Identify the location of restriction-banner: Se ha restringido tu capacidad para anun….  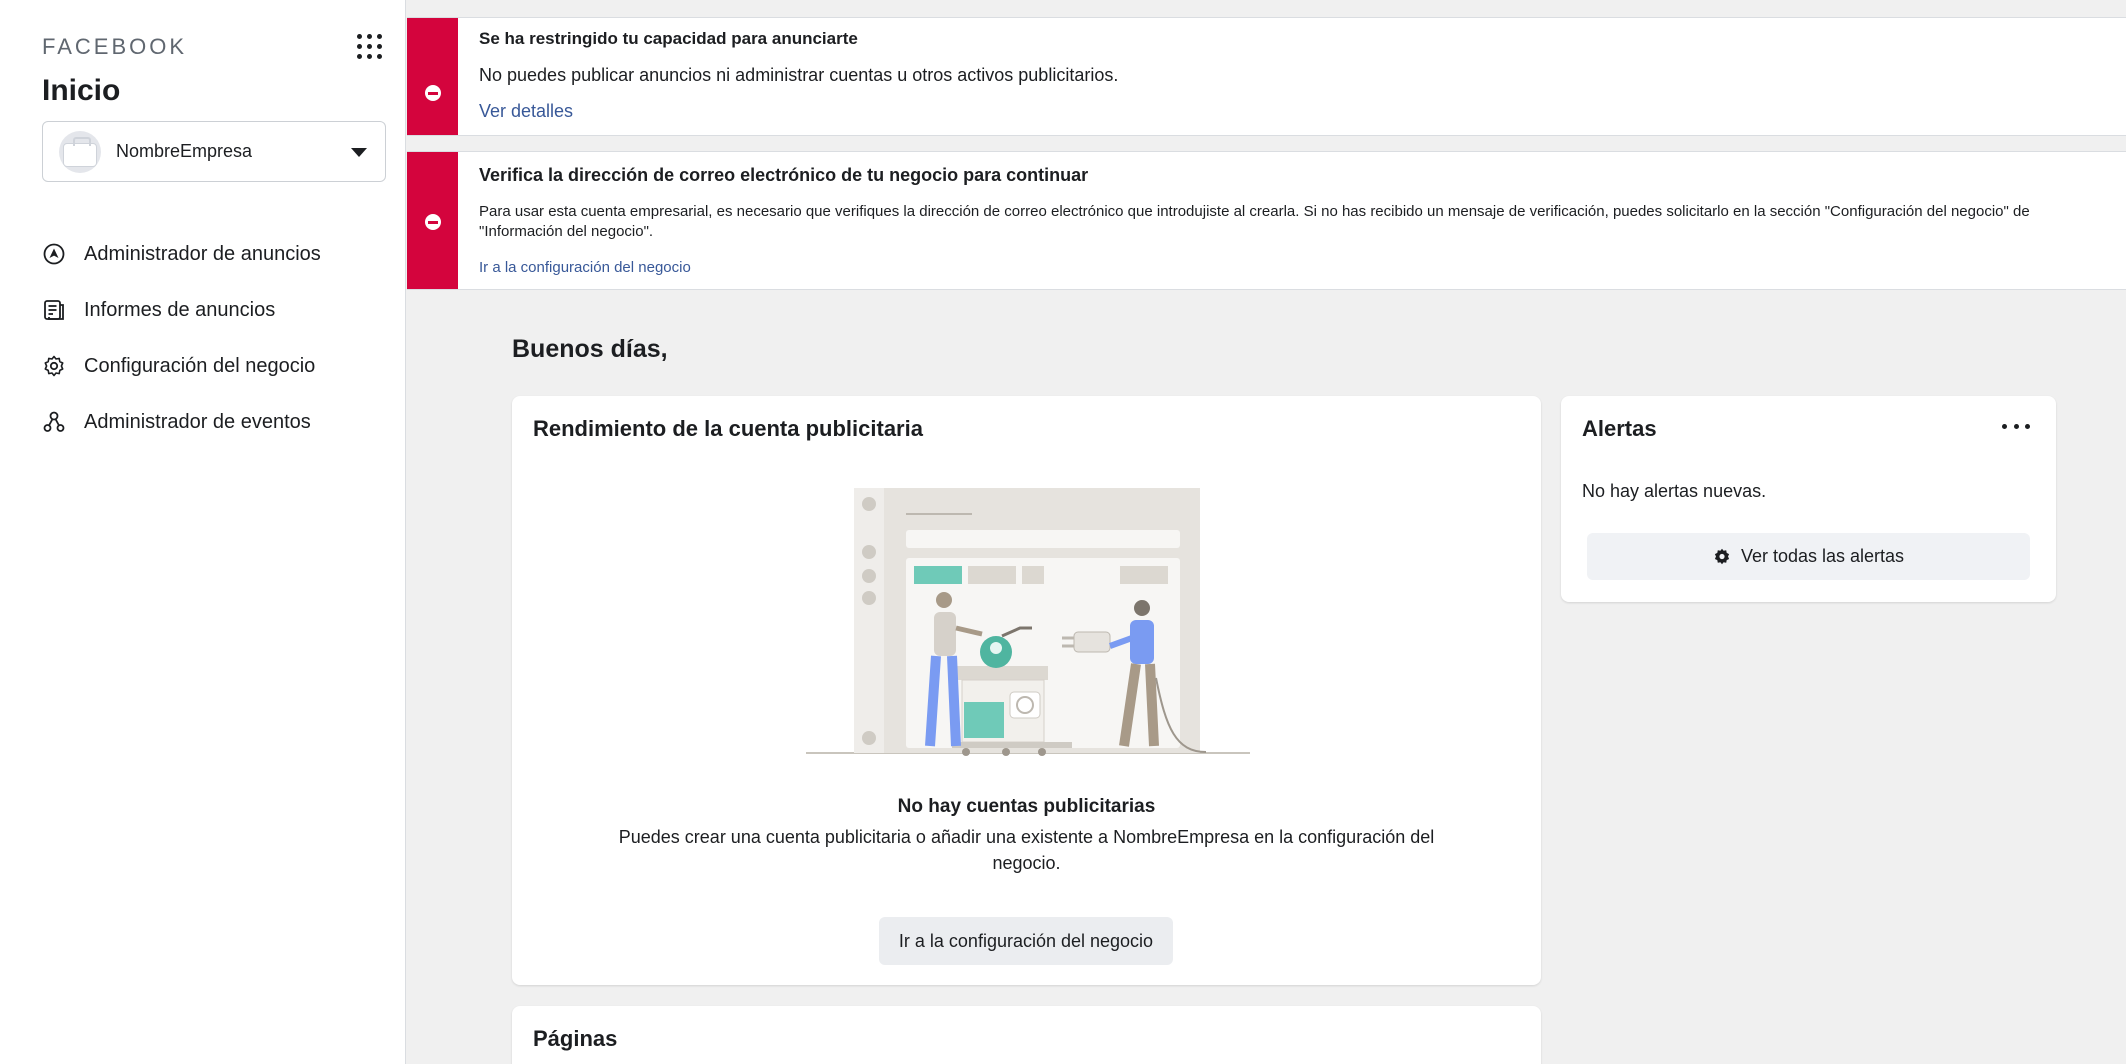
(1266, 76).